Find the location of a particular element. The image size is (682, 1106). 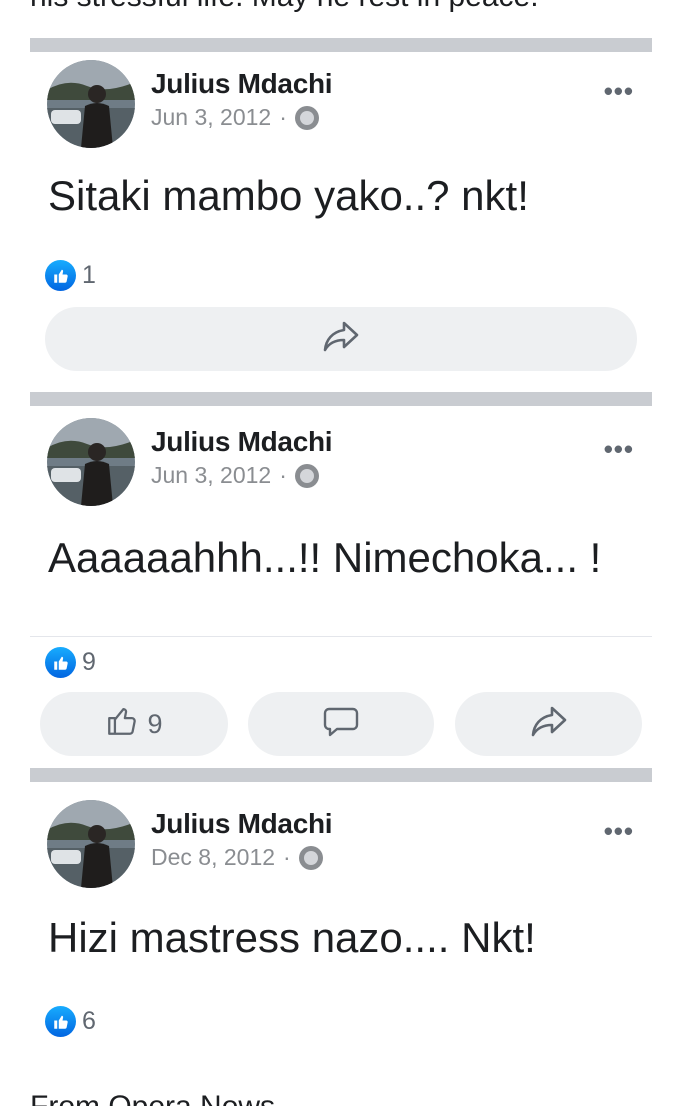

like-button-count: 9 is located at coordinates (155, 723).